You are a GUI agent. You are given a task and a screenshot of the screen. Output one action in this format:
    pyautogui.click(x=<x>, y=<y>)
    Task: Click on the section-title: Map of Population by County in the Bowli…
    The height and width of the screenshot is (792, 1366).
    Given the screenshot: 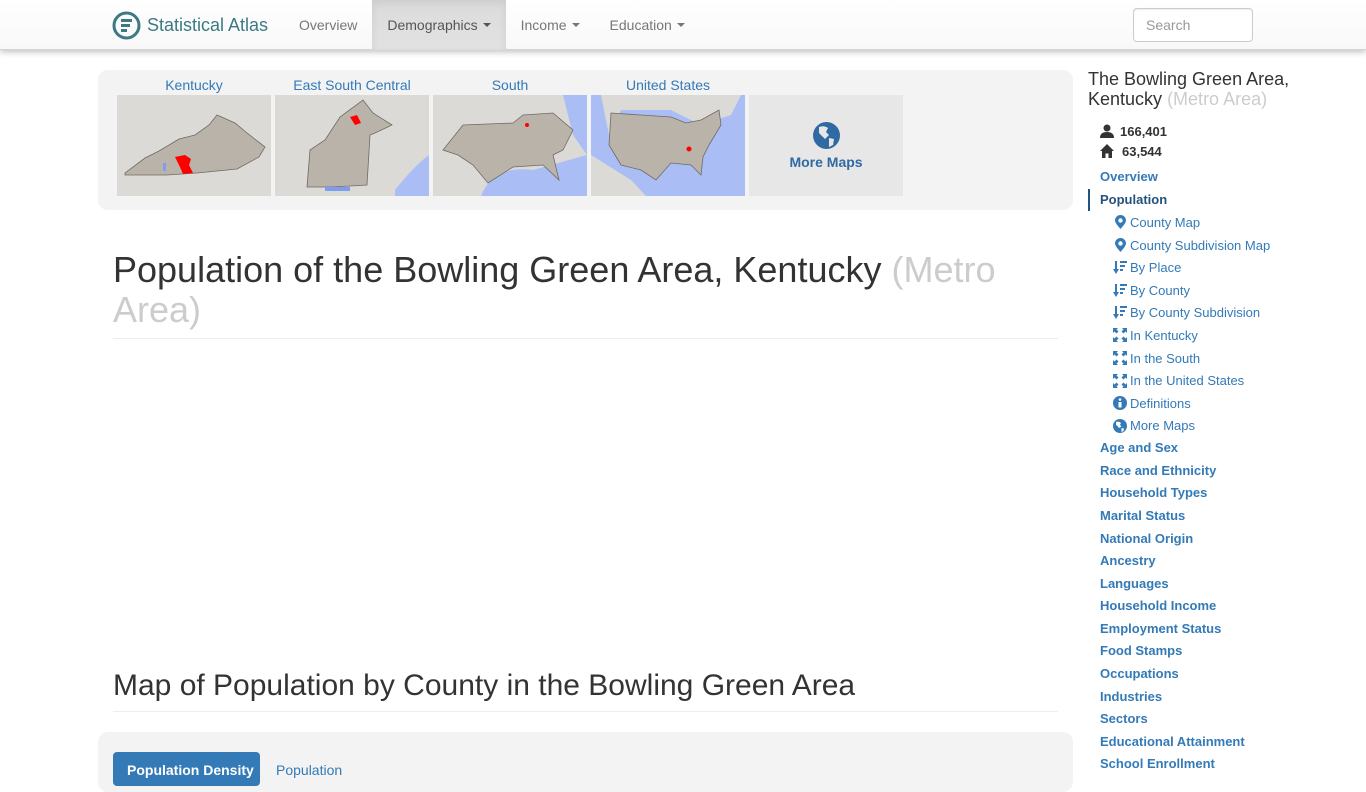 What is the action you would take?
    pyautogui.click(x=484, y=685)
    